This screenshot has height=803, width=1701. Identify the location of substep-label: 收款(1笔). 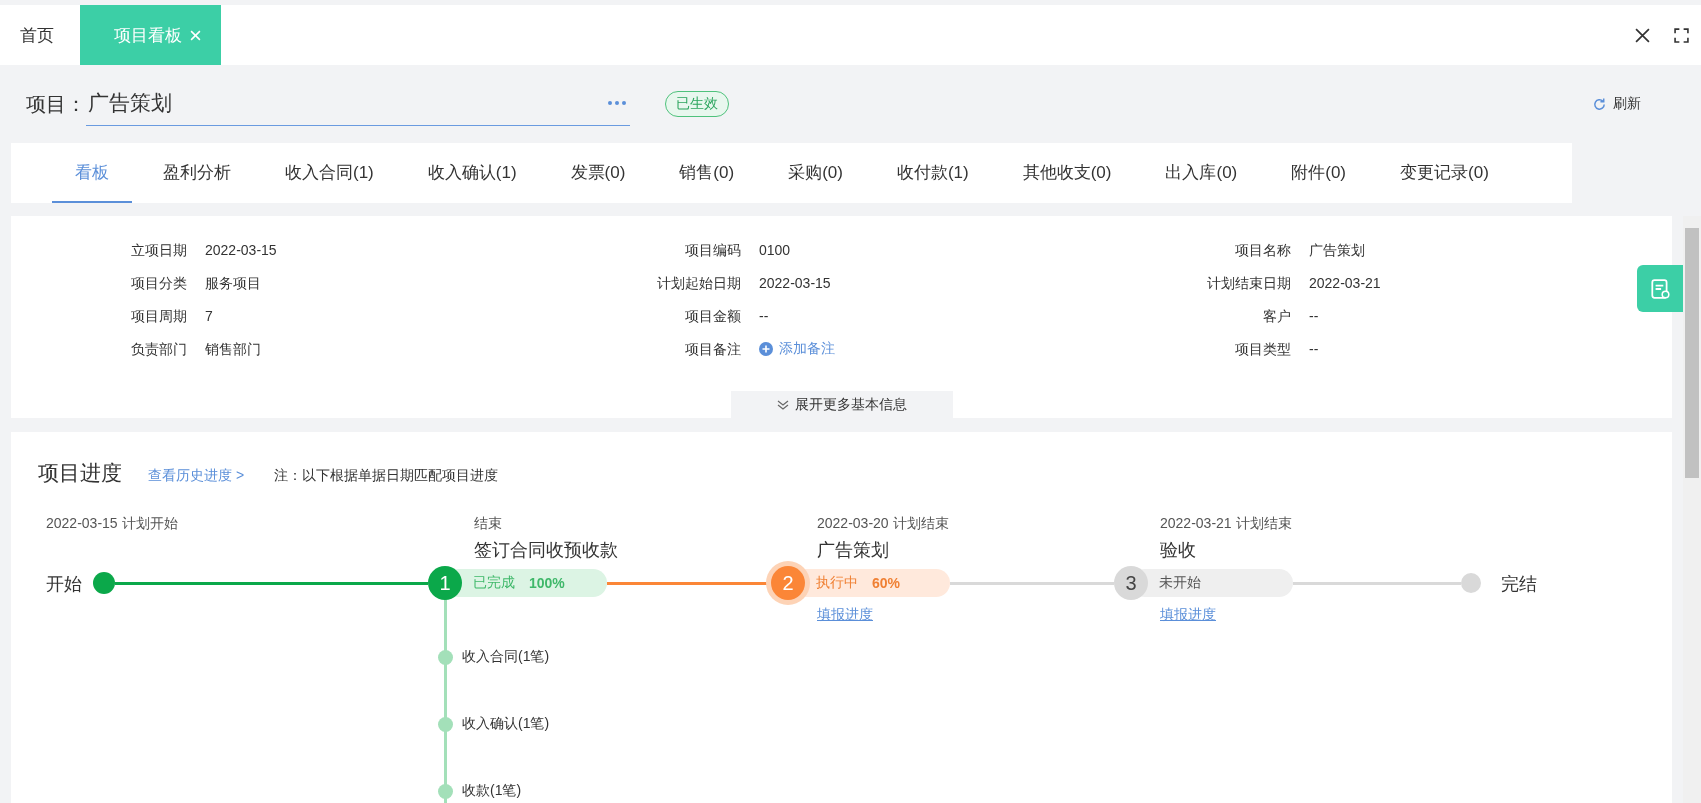
(492, 791).